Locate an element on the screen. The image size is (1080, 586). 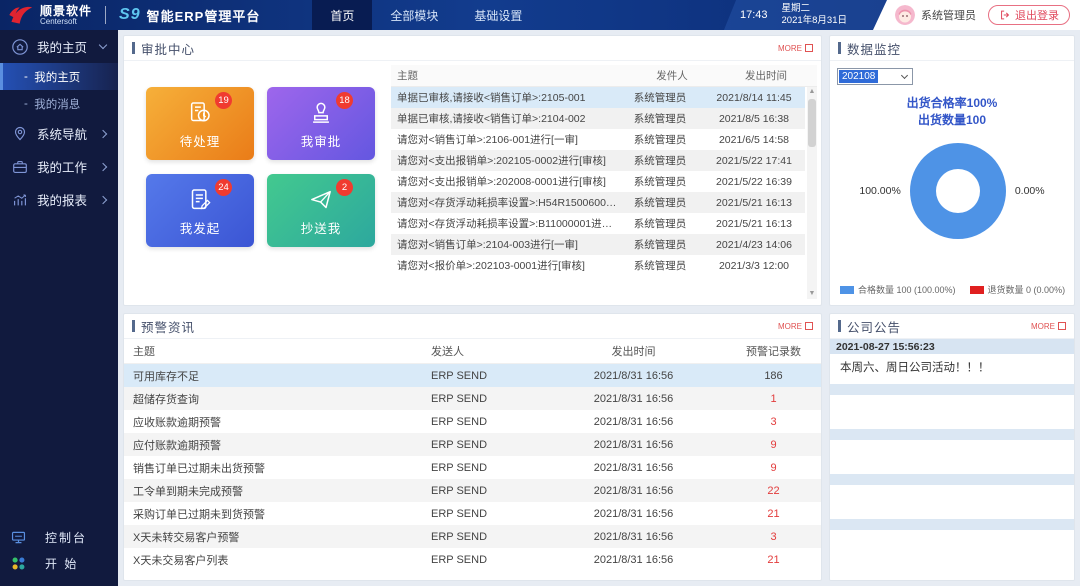
chevron-down-icon is located at coordinates (904, 75).